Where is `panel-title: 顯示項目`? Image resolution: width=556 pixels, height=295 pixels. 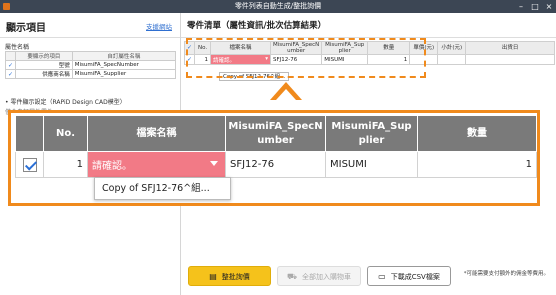 panel-title: 顯示項目 is located at coordinates (26, 28).